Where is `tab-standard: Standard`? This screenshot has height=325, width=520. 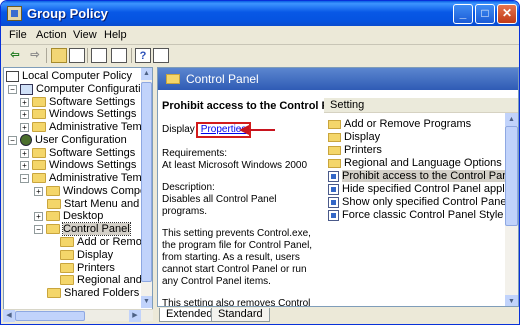 tab-standard: Standard is located at coordinates (240, 315).